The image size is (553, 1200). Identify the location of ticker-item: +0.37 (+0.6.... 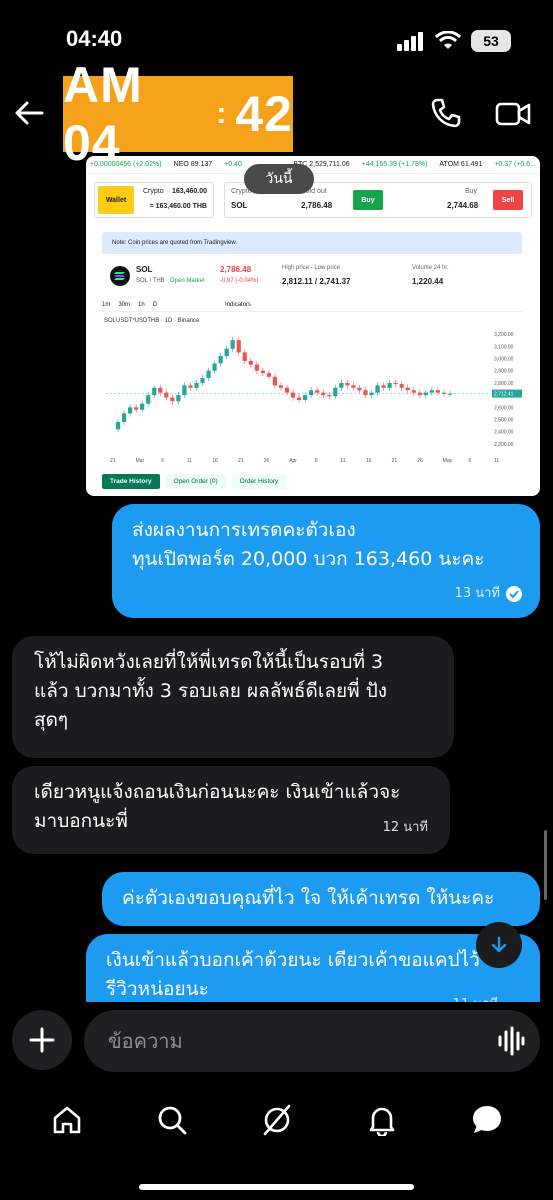
(515, 164).